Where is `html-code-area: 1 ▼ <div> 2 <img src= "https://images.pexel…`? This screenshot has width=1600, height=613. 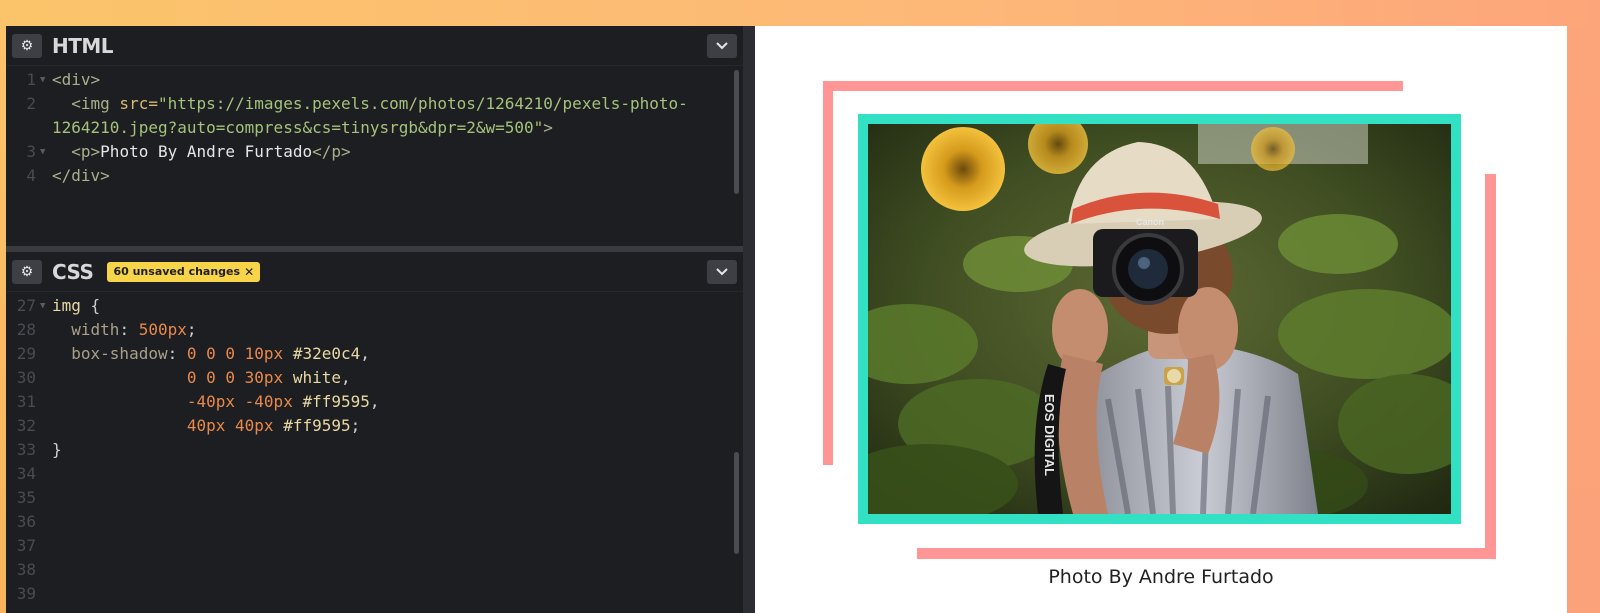
html-code-area: 1 ▼ <div> 2 <img src= "https://images.pexel… is located at coordinates (374, 127).